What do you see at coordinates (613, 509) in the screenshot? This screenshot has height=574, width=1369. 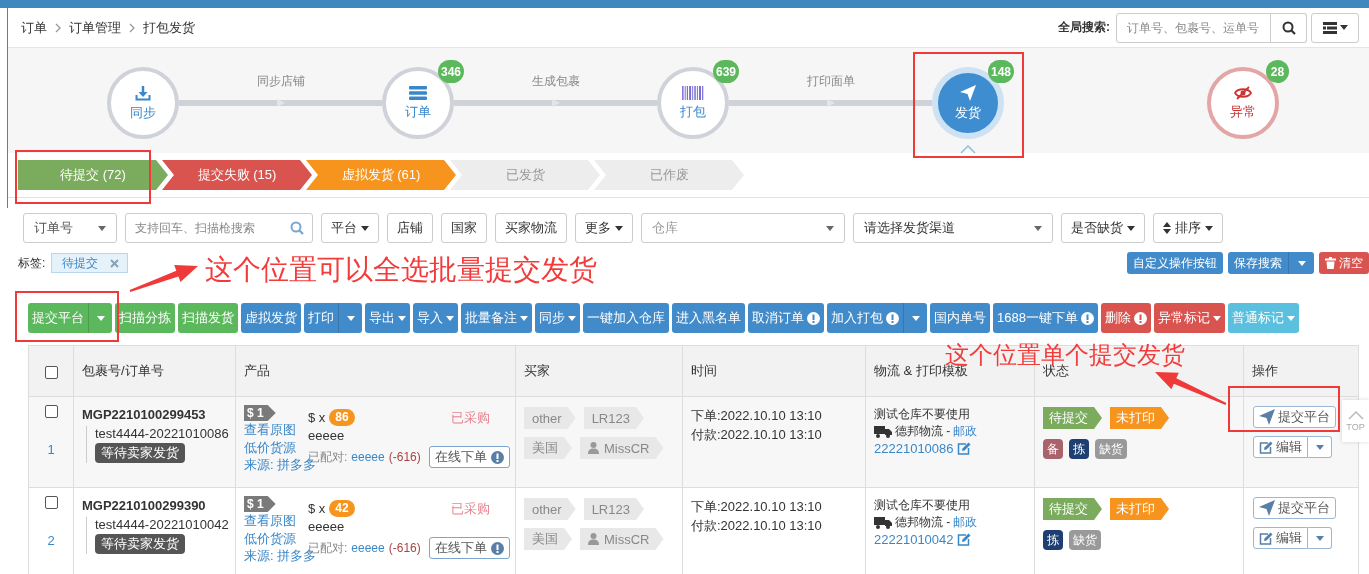 I see `buyer-tag: LR123` at bounding box center [613, 509].